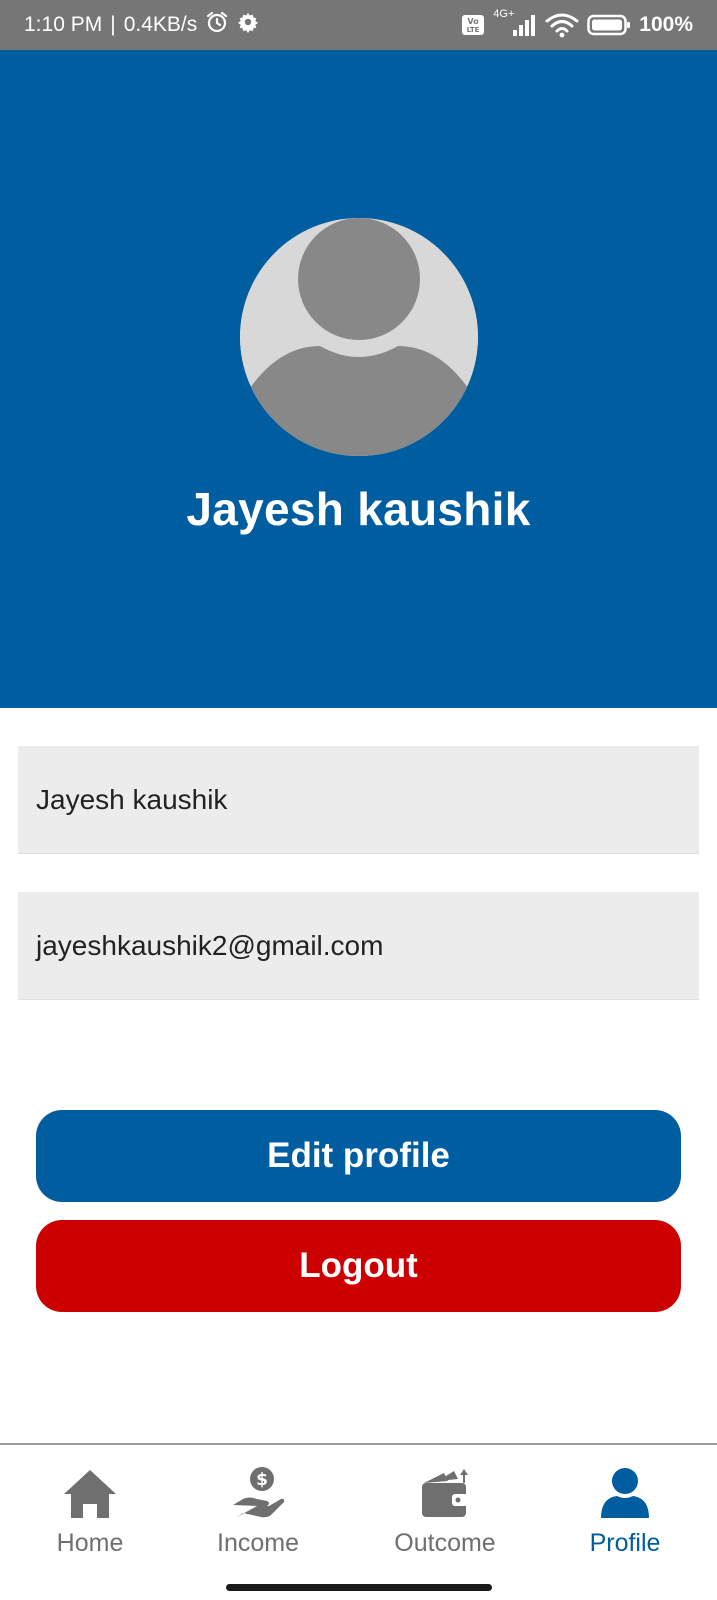 Image resolution: width=717 pixels, height=1600 pixels. What do you see at coordinates (445, 1543) in the screenshot?
I see `nav-label-outcome: Outcome` at bounding box center [445, 1543].